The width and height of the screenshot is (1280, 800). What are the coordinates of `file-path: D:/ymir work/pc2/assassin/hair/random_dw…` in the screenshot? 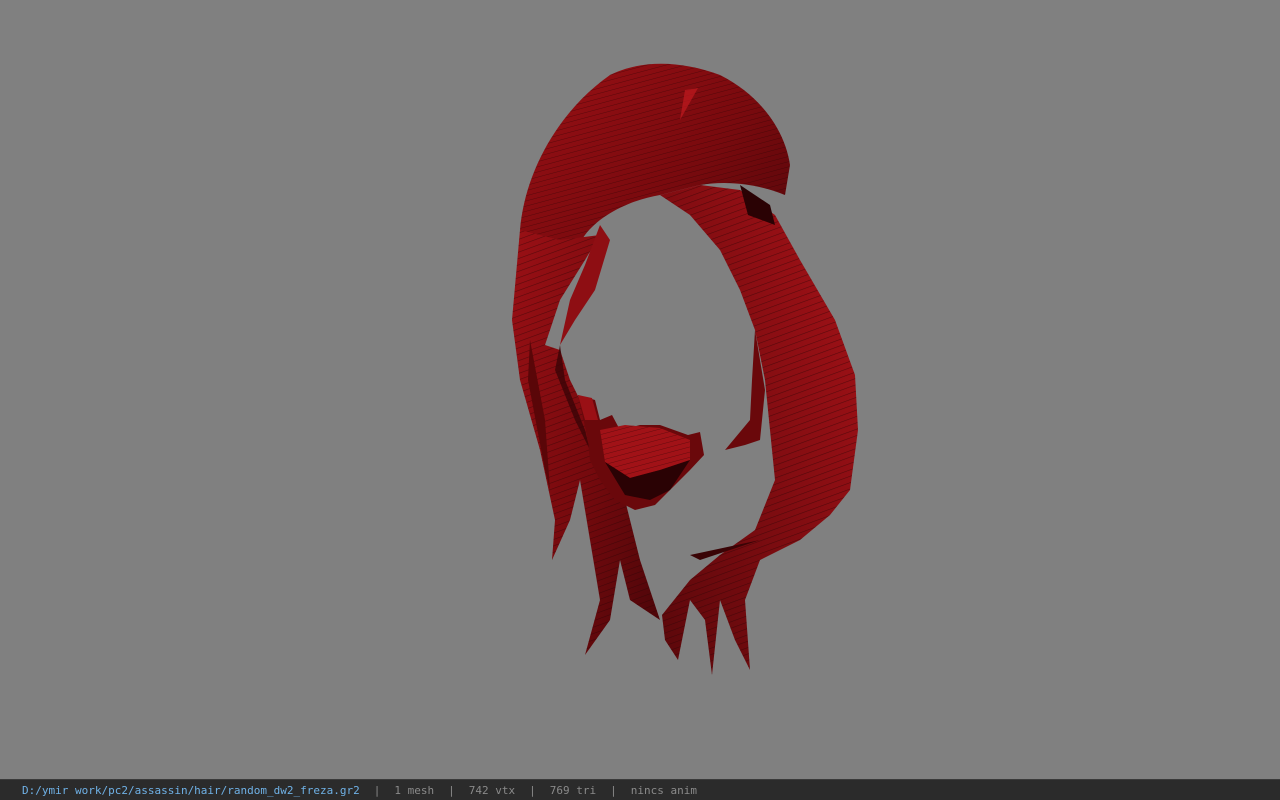 It's located at (191, 790).